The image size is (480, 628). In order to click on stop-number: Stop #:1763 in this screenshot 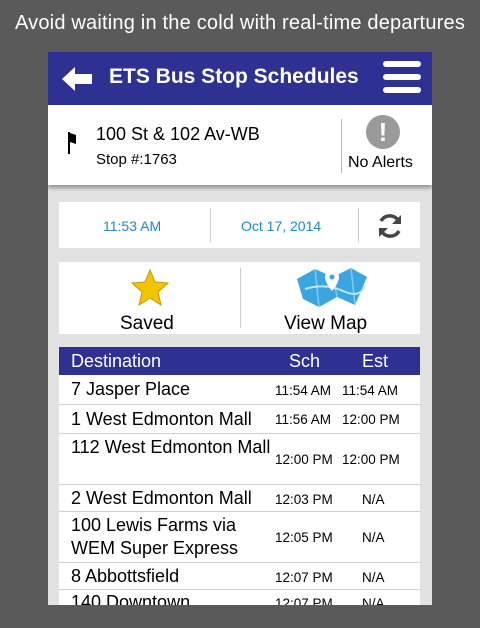, I will do `click(136, 159)`.